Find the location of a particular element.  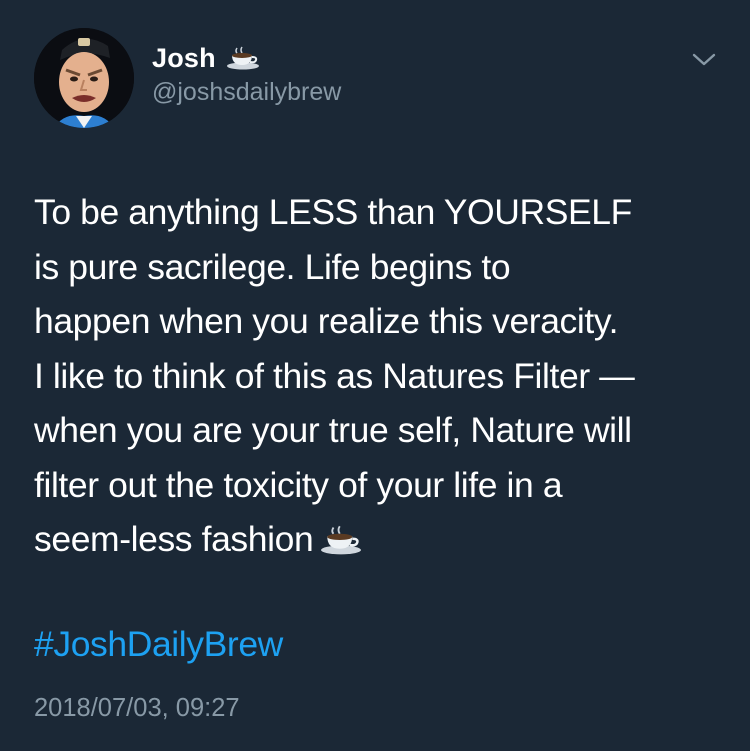

hashtag-link: #JoshDailyBrew is located at coordinates (158, 644).